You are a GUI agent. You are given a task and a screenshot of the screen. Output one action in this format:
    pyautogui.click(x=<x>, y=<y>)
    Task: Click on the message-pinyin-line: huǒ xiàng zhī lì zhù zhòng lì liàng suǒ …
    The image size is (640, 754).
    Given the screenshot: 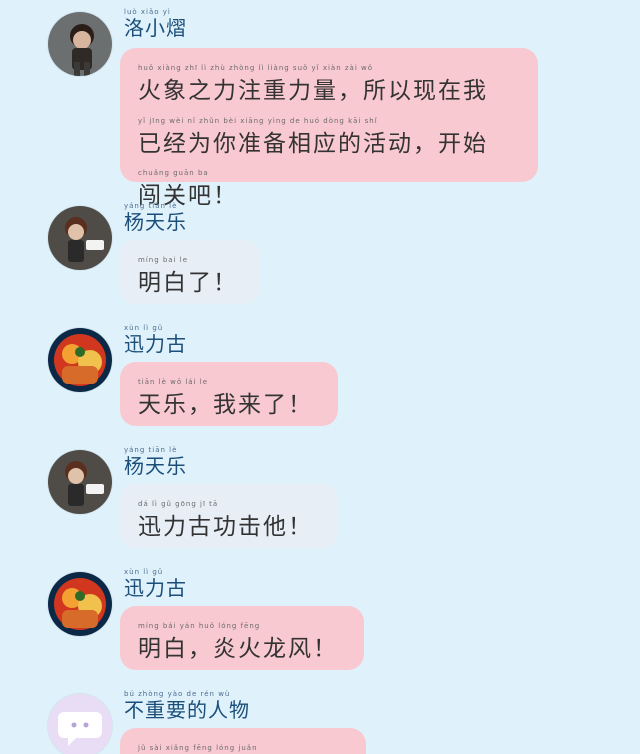 What is the action you would take?
    pyautogui.click(x=256, y=68)
    